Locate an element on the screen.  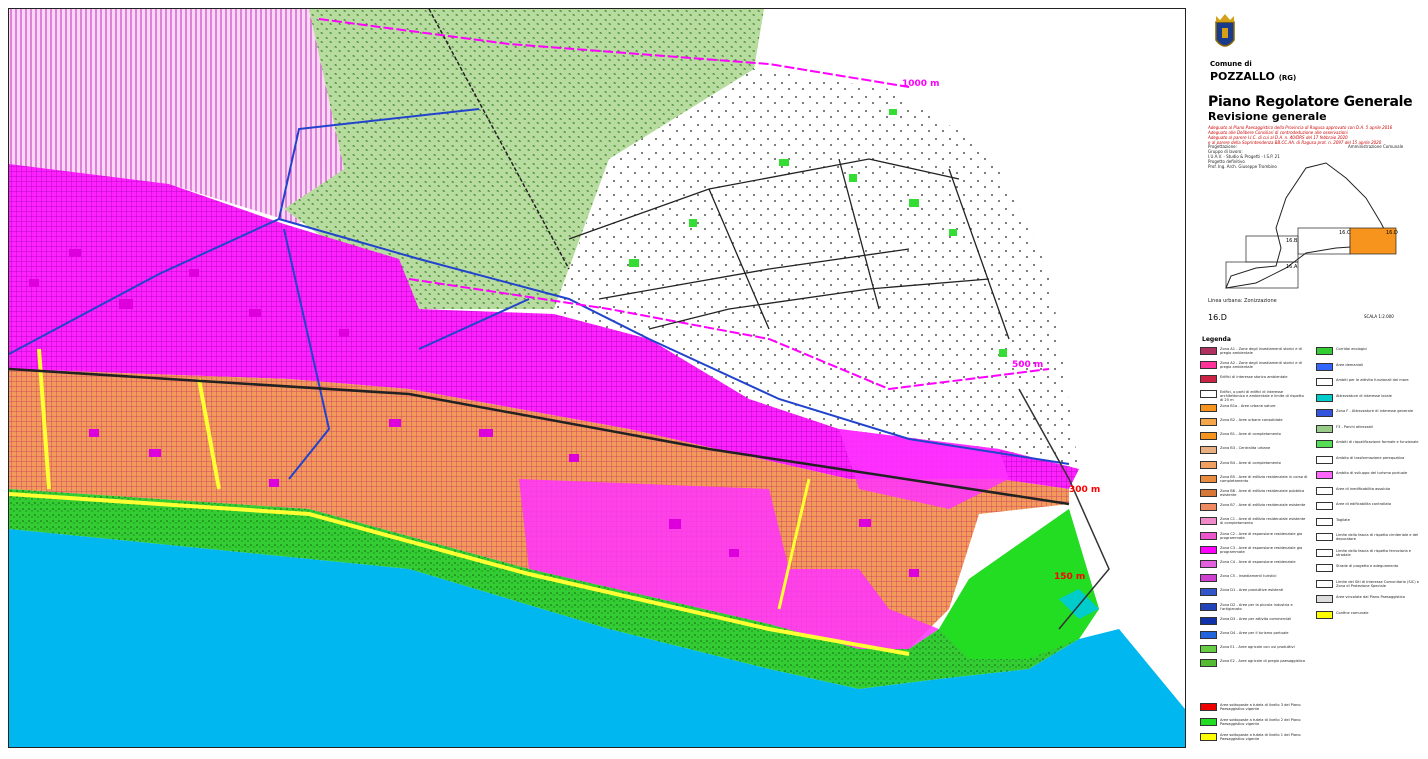
contour-label-500: 500 m is located at coordinates (1027, 365).